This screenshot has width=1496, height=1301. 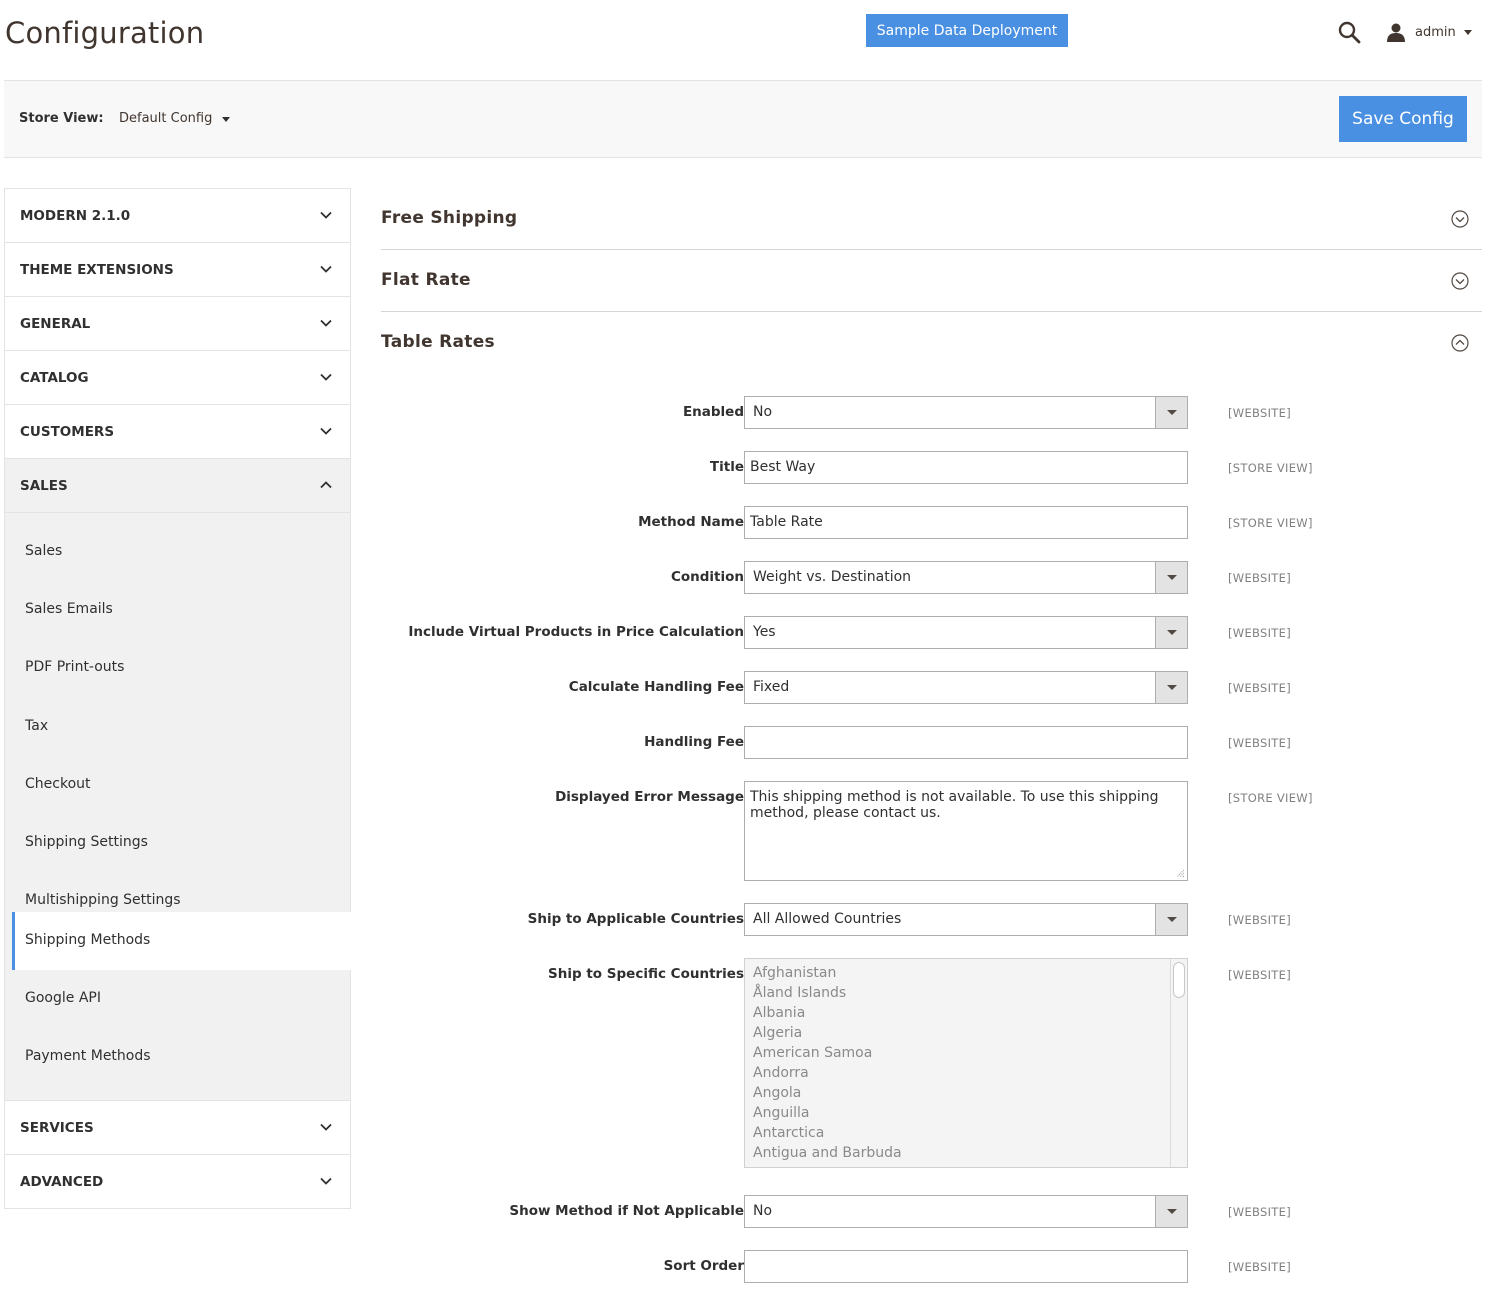 I want to click on scrollbar, so click(x=1178, y=1063).